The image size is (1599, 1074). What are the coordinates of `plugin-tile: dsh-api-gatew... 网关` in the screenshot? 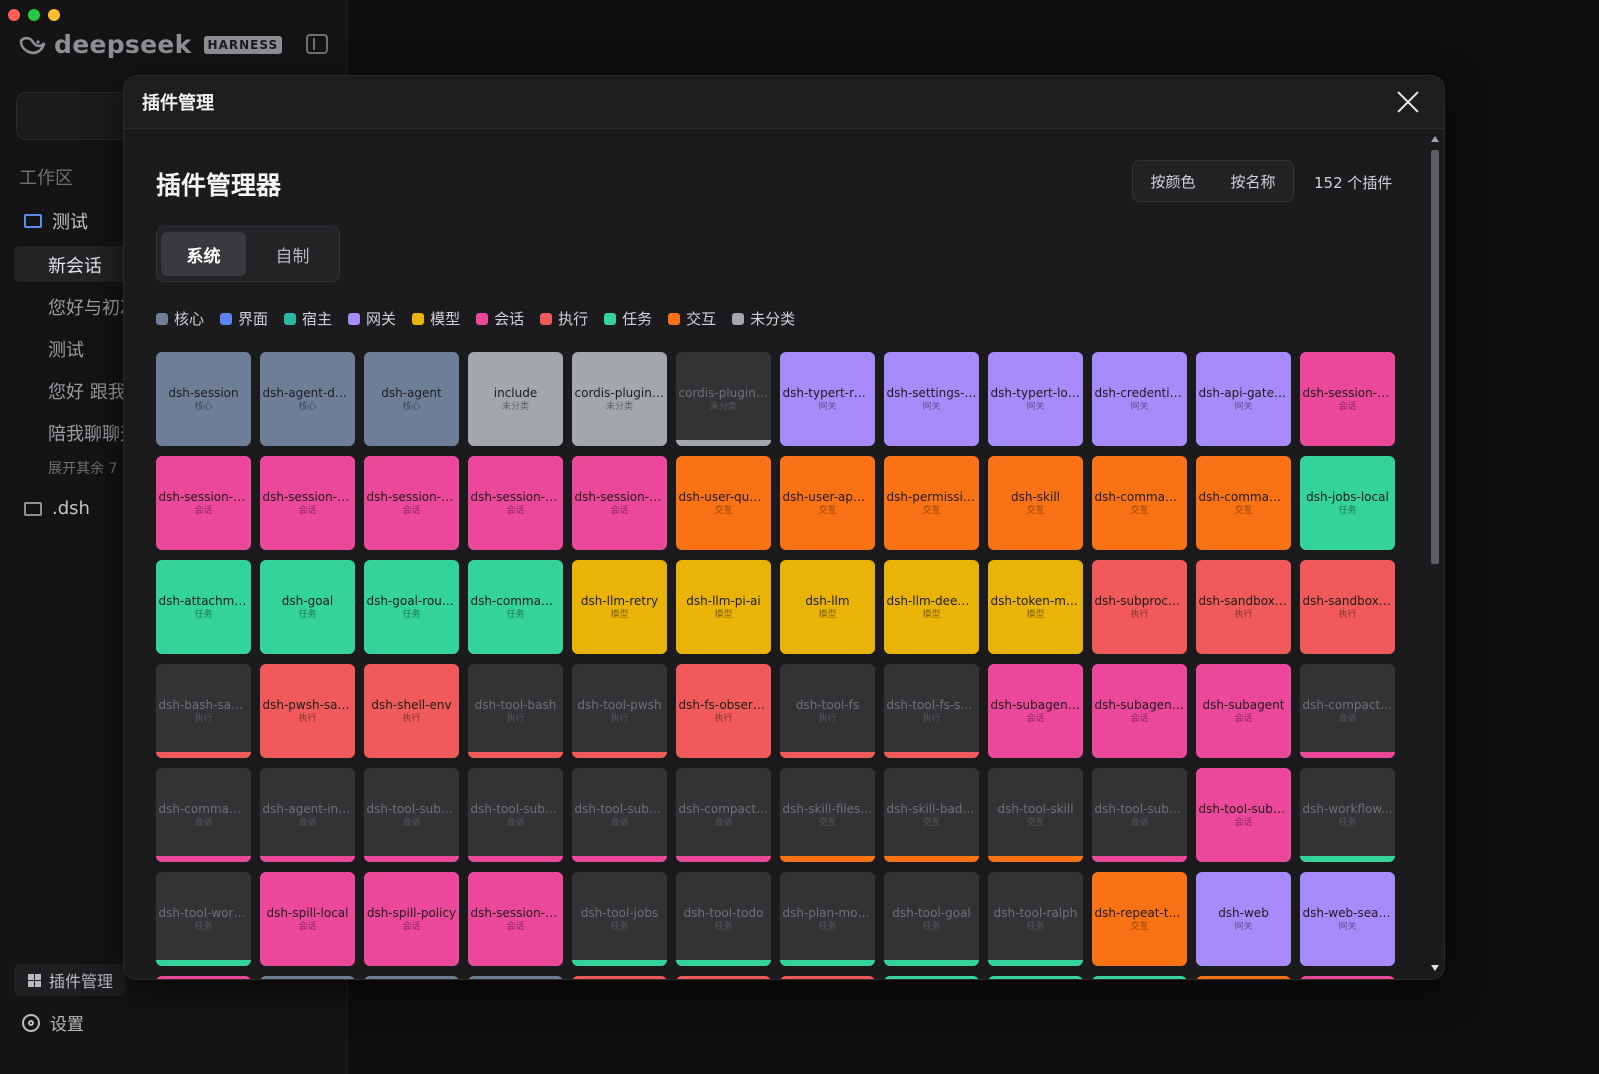 It's located at (1243, 399).